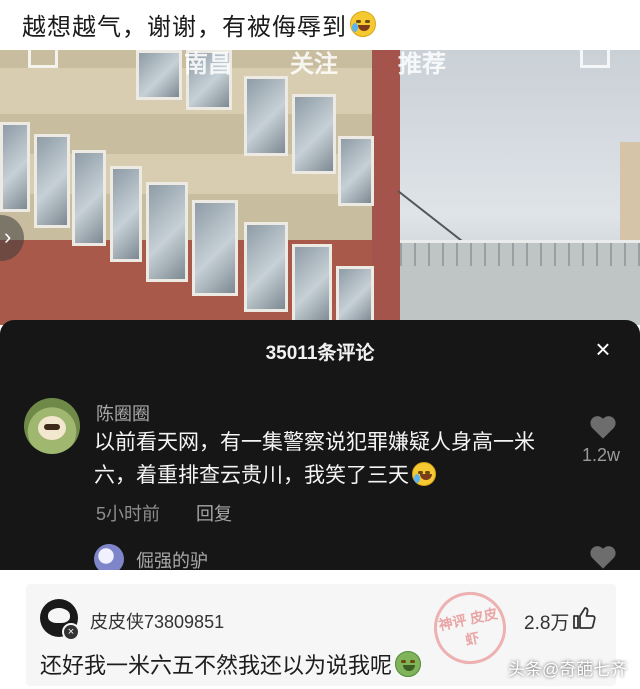  I want to click on comment-text: 以前看天网，有一集警察说犯罪嫌疑人身高一米六，着重排查云贵川，我笑了三天, so click(334, 459).